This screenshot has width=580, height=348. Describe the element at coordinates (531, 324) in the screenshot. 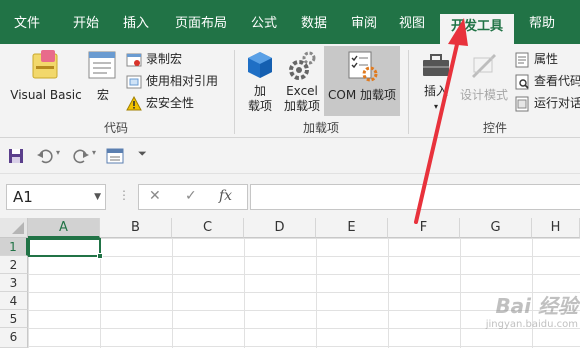

I see `watermark-url: jingyan.baidu.com` at that location.